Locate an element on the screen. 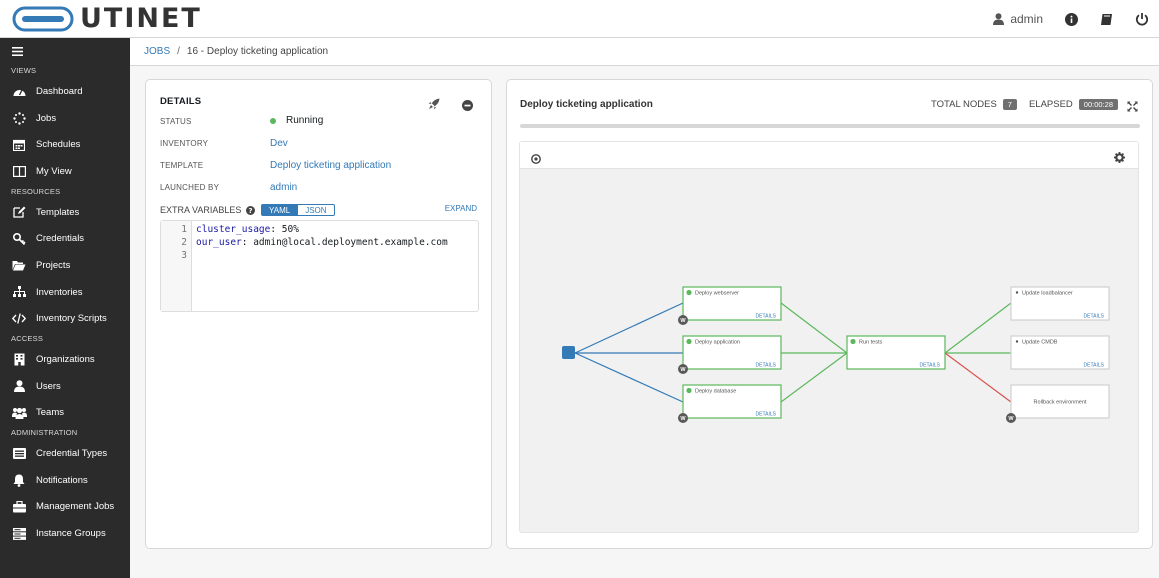 This screenshot has width=1159, height=578. sidebar-item-inventory-scripts: Inventory Scripts is located at coordinates (65, 319).